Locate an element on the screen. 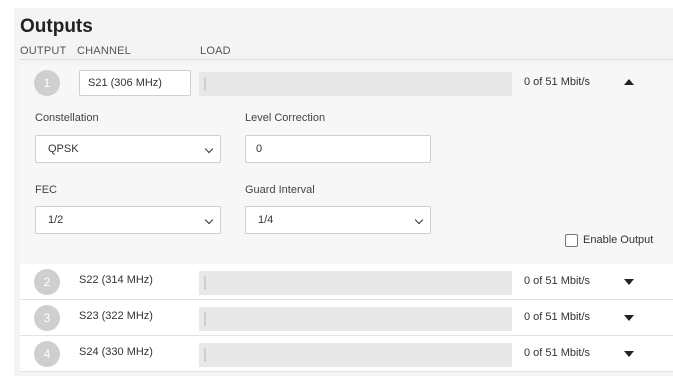  level-correction-input: 0 is located at coordinates (338, 149).